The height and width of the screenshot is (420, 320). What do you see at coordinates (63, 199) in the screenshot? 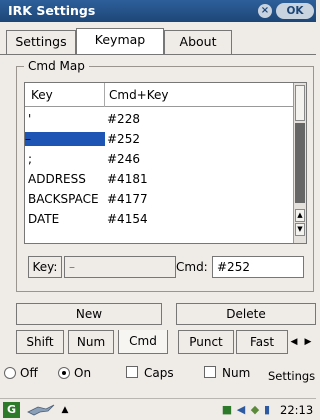
I see `row-key: BACKSPACE` at bounding box center [63, 199].